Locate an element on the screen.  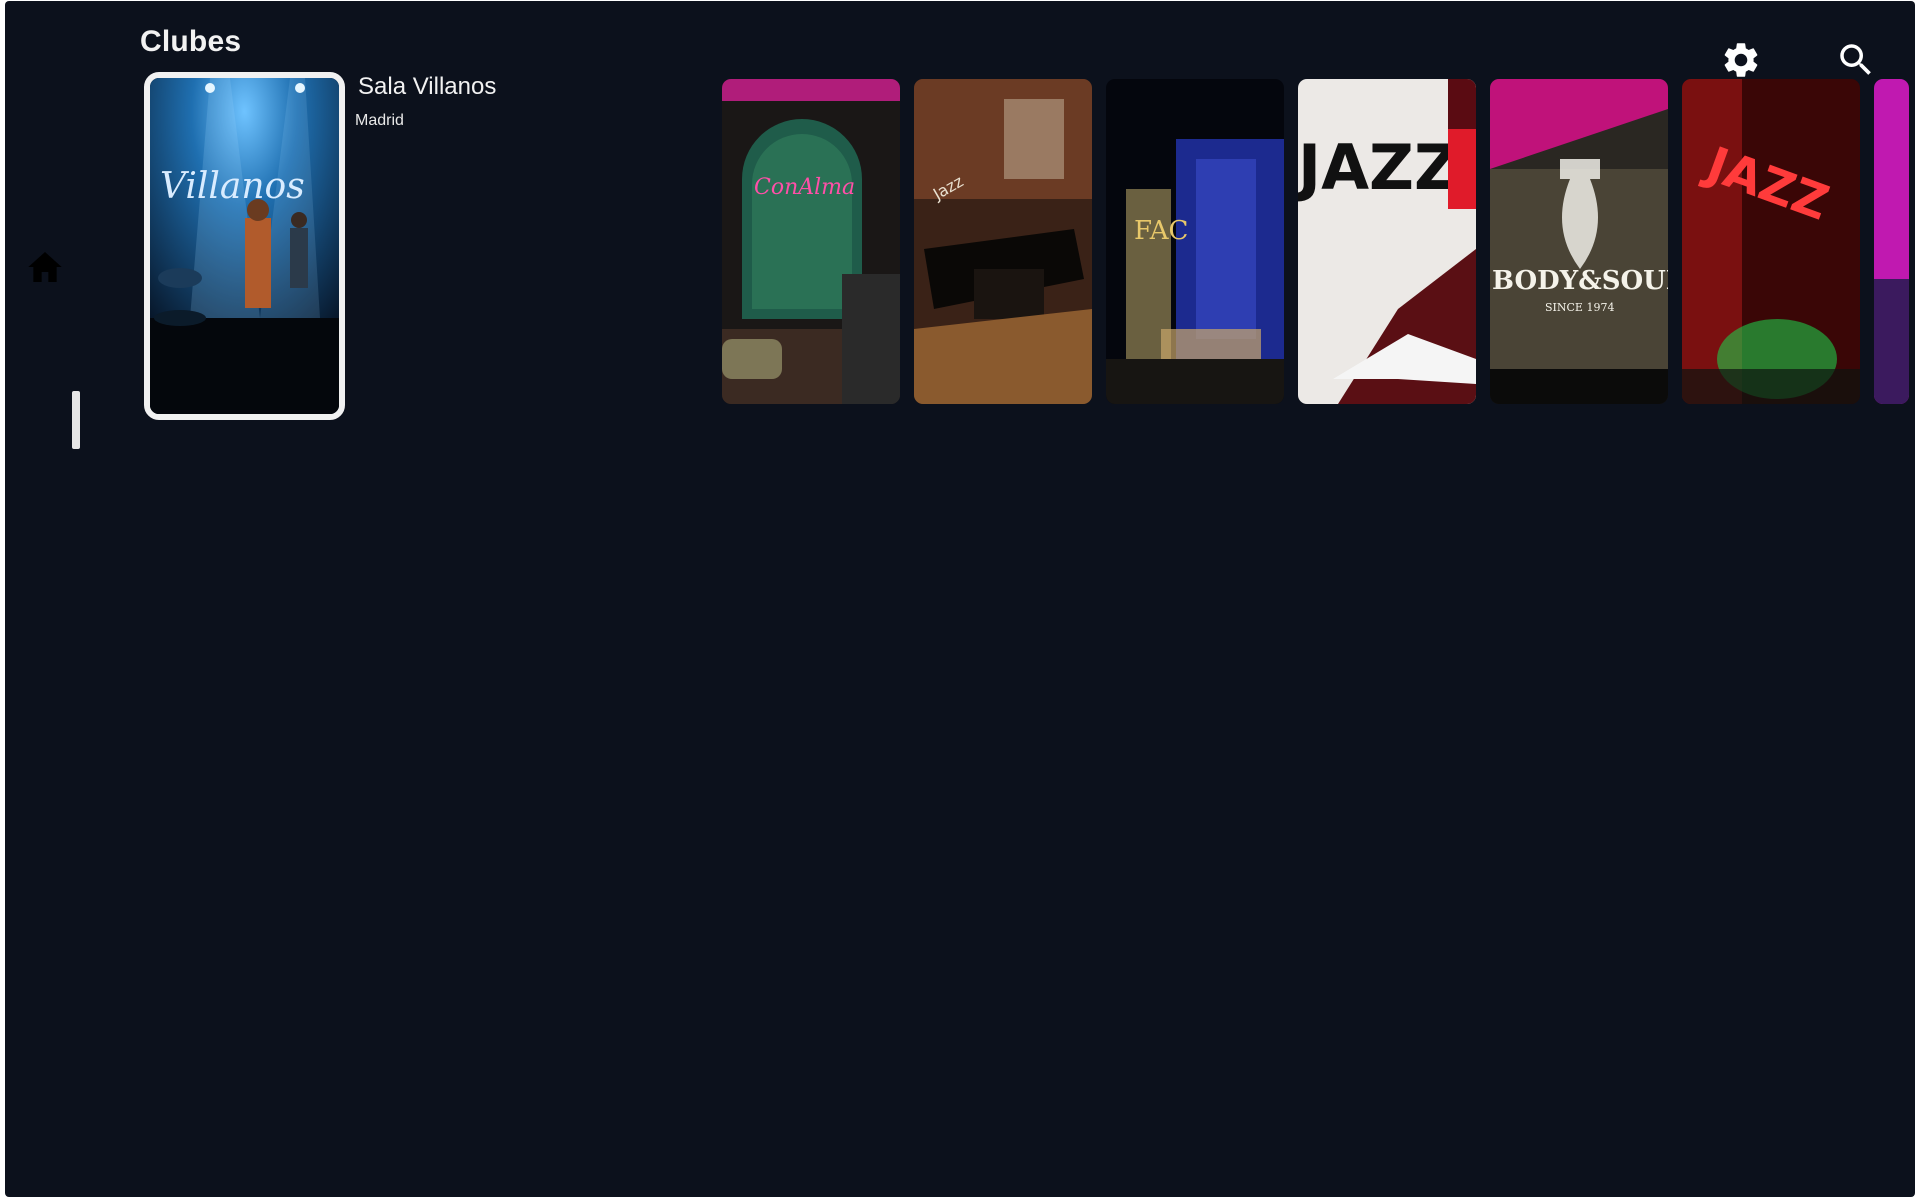
club-thumbnail: FAC is located at coordinates (1195, 241).